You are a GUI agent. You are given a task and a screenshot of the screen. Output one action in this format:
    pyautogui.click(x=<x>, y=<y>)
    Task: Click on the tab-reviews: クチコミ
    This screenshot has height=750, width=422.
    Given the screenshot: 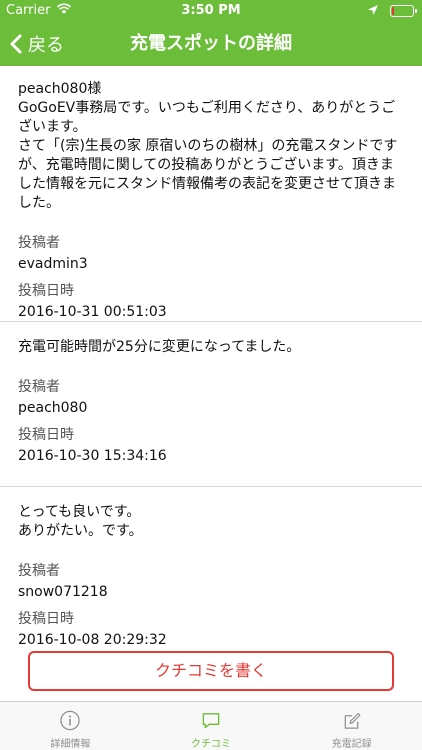 What is the action you would take?
    pyautogui.click(x=211, y=726)
    